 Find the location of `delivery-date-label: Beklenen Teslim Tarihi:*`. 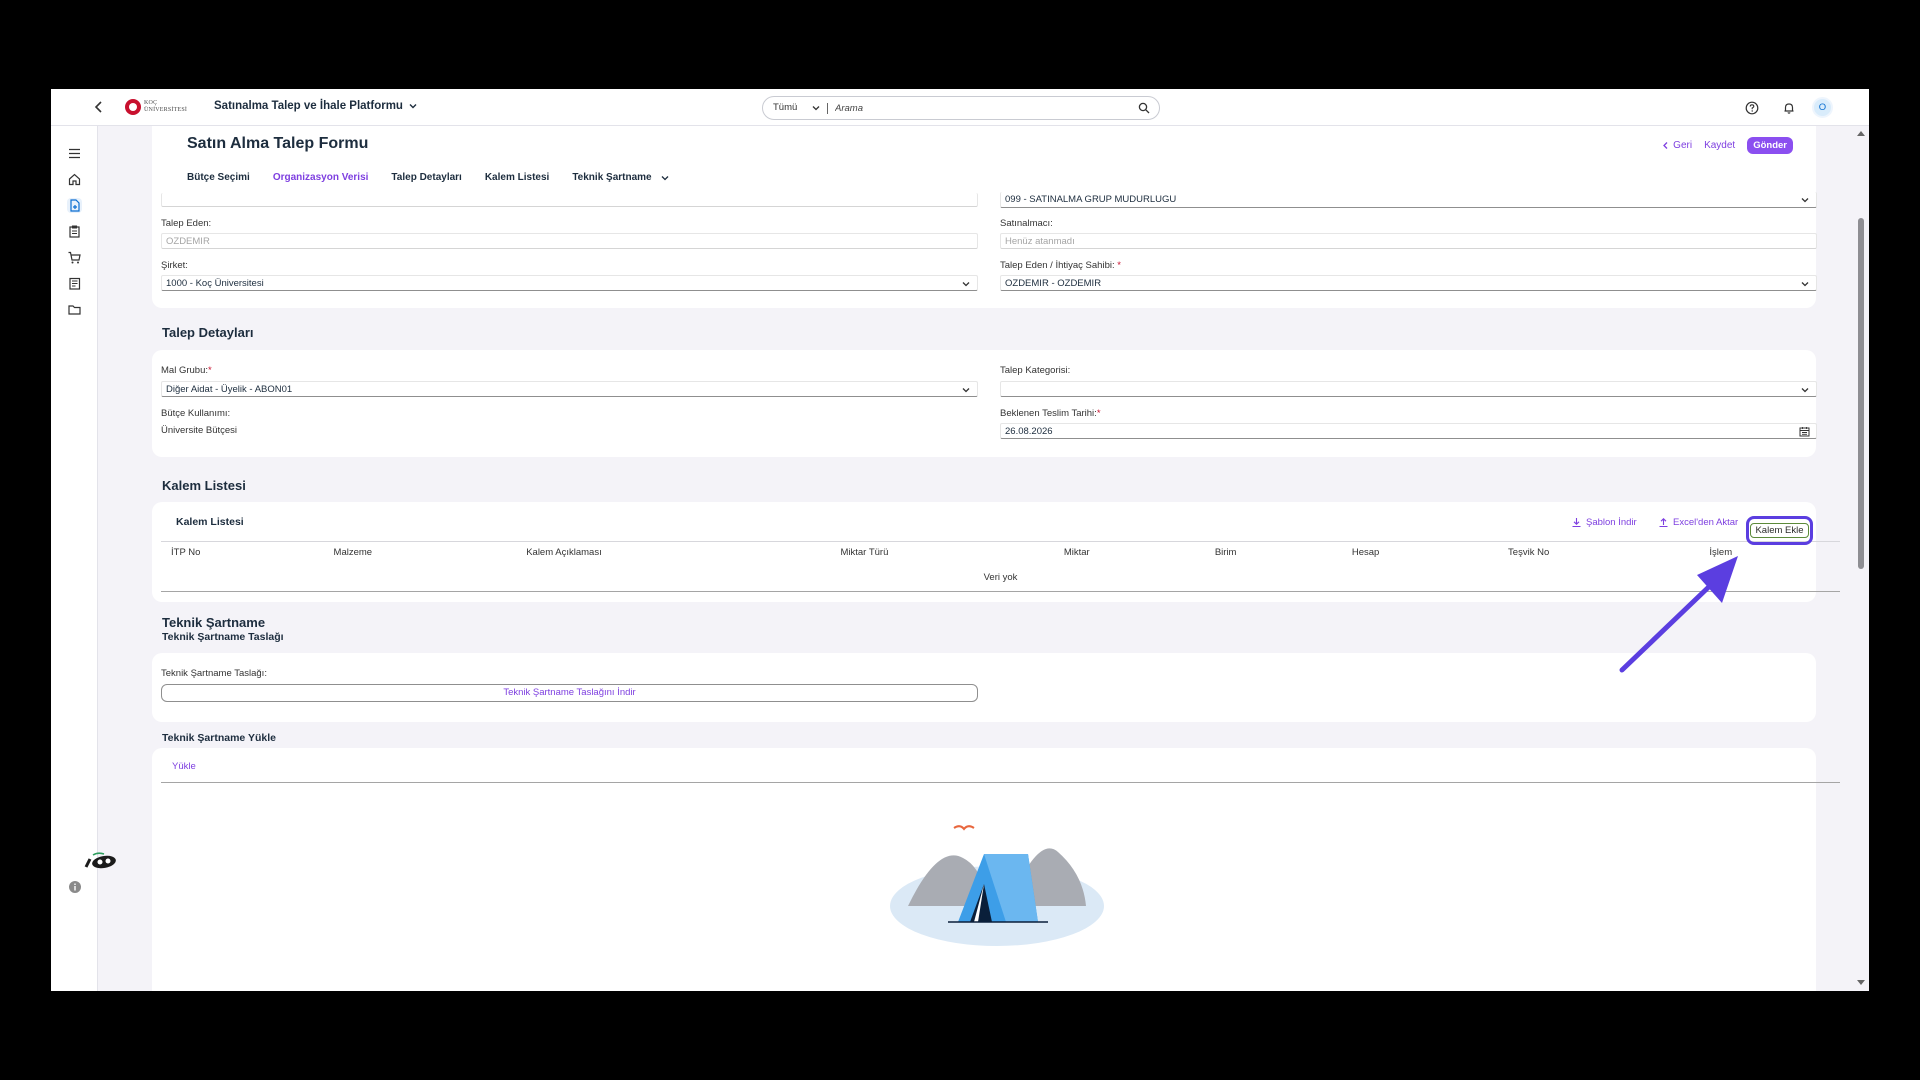

delivery-date-label: Beklenen Teslim Tarihi:* is located at coordinates (1050, 413).